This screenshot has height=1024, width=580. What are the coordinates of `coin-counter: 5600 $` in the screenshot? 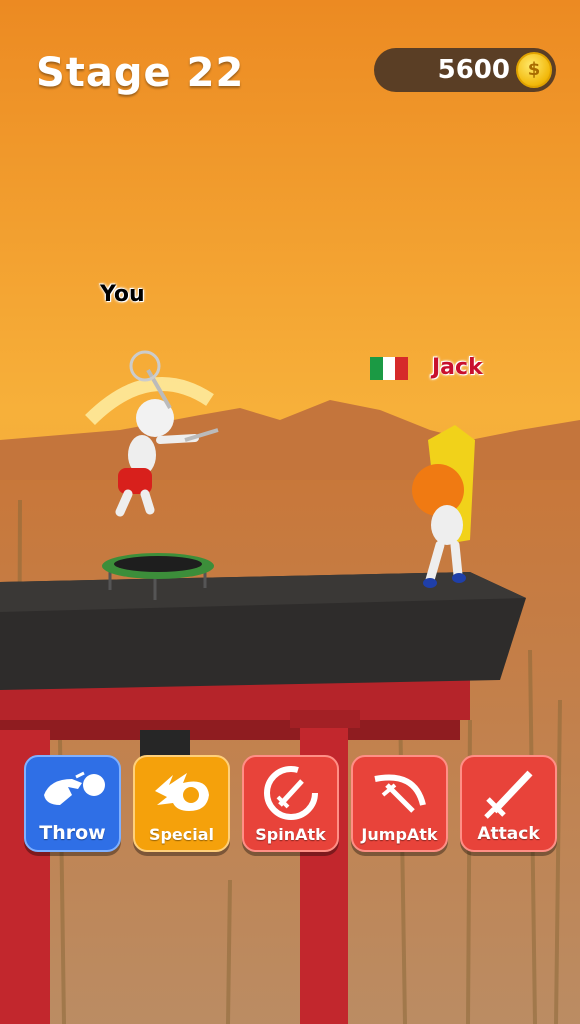 It's located at (465, 70).